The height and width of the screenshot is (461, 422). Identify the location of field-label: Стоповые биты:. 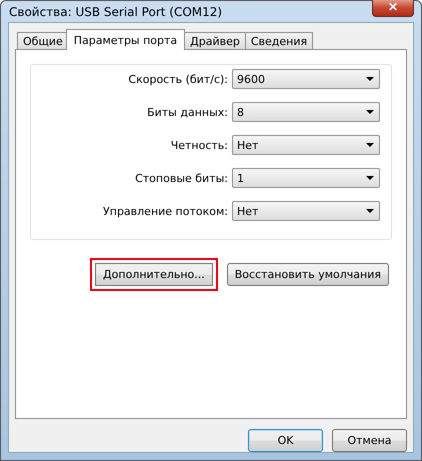
(181, 178).